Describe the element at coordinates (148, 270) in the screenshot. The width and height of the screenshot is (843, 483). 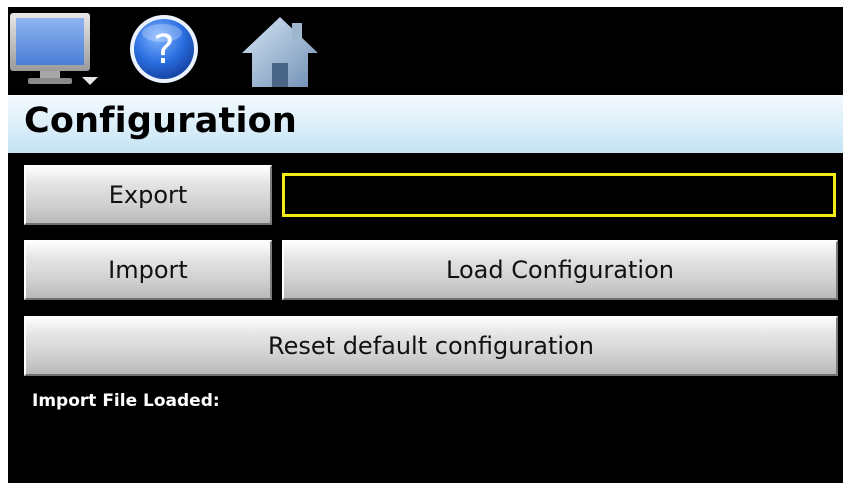
I see `import-button: Import` at that location.